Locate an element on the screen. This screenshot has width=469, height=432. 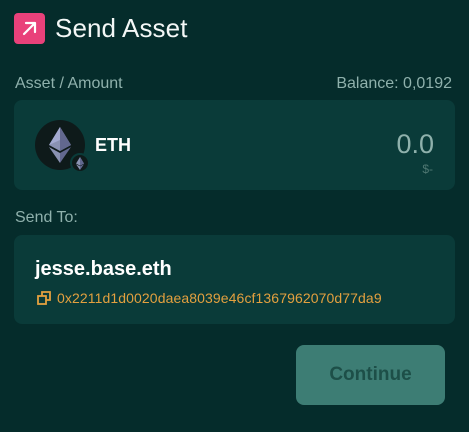
amount-input: 0.0 is located at coordinates (415, 144).